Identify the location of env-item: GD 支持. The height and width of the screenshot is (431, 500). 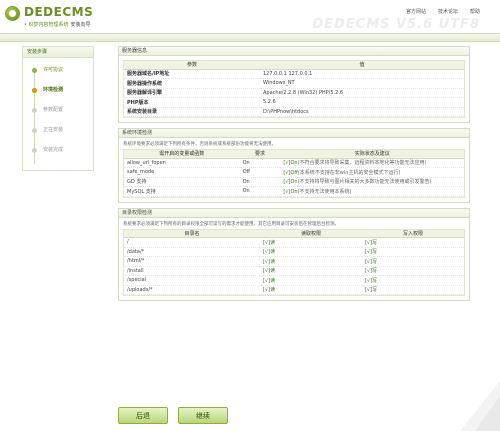
(182, 182).